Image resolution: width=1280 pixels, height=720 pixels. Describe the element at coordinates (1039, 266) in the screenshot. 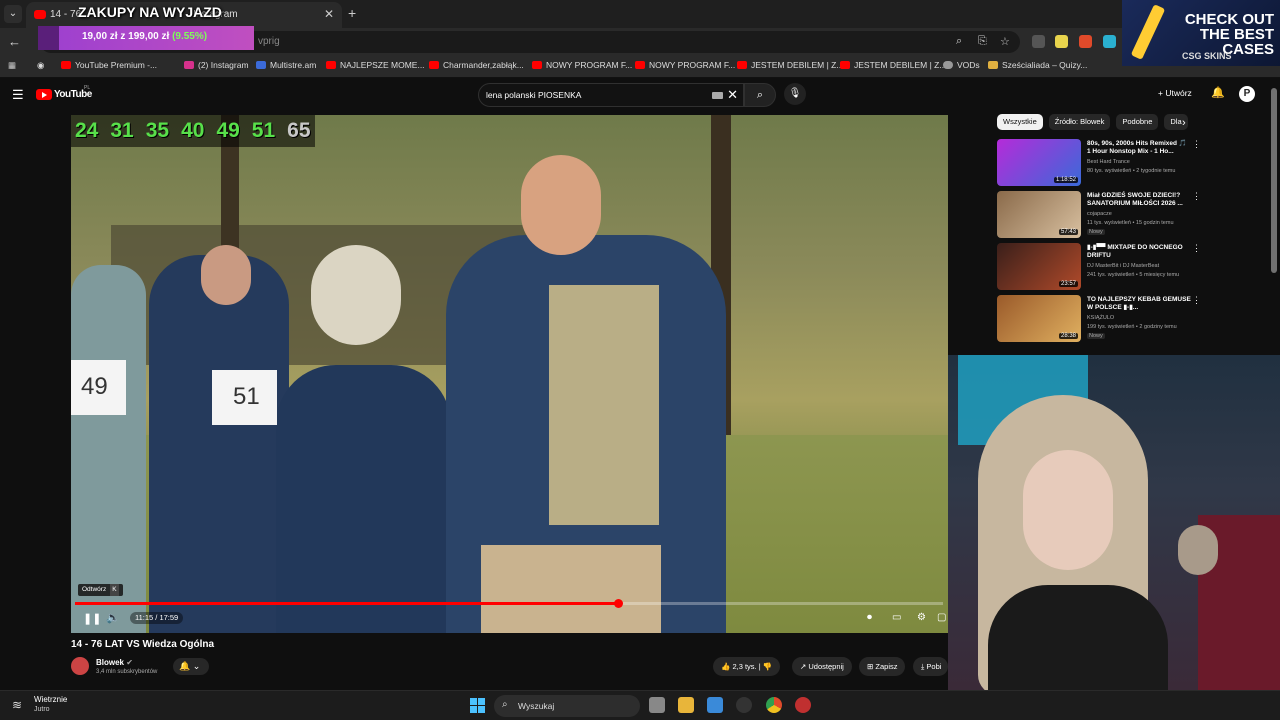

I see `video-thumbnail: 23:57` at that location.